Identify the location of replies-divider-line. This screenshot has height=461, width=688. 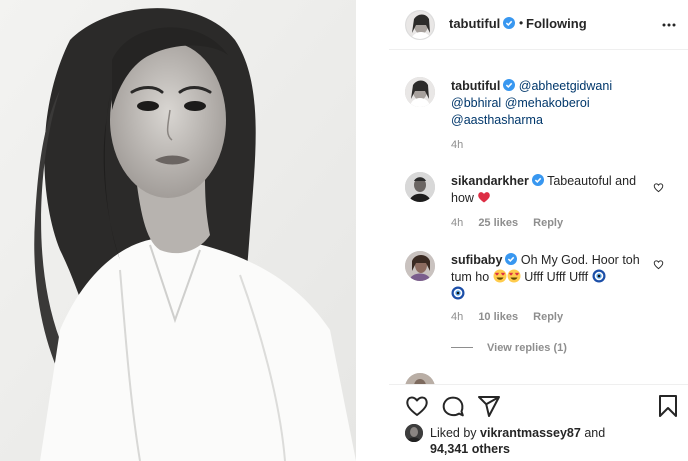
(462, 347).